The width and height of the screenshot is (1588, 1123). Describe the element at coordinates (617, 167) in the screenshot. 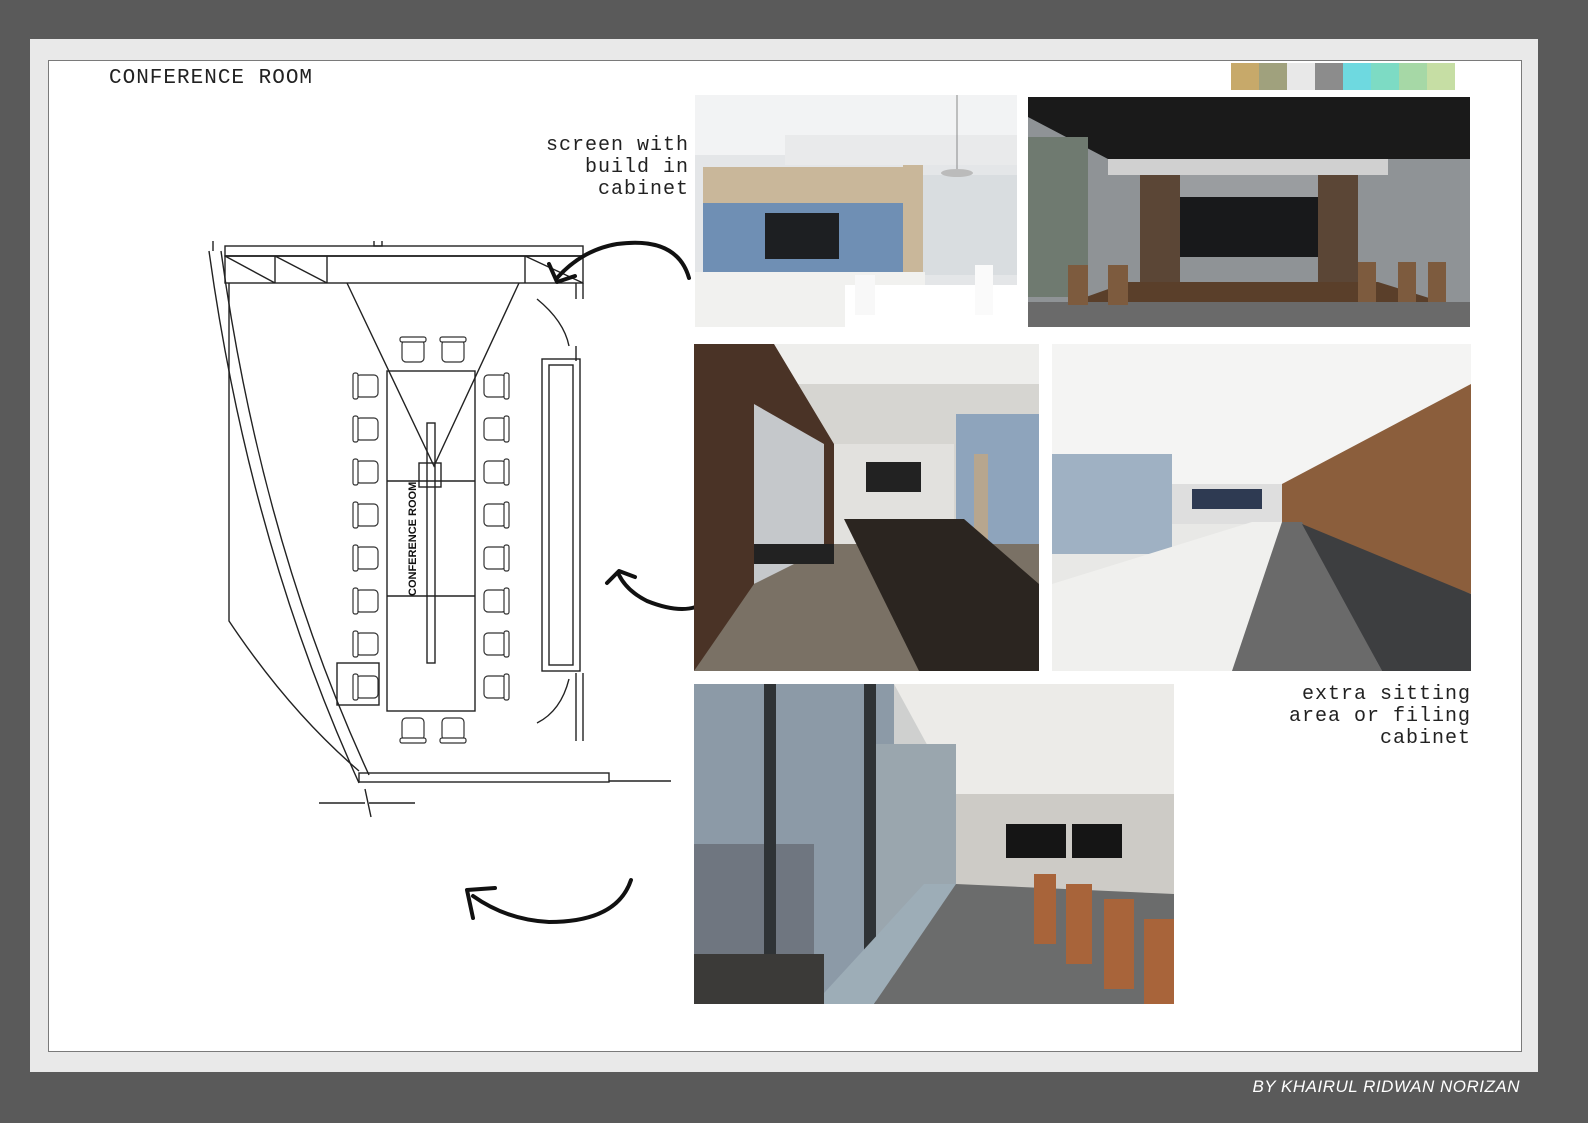

I see `note-screen-cabinet: screen with build in cabinet` at that location.